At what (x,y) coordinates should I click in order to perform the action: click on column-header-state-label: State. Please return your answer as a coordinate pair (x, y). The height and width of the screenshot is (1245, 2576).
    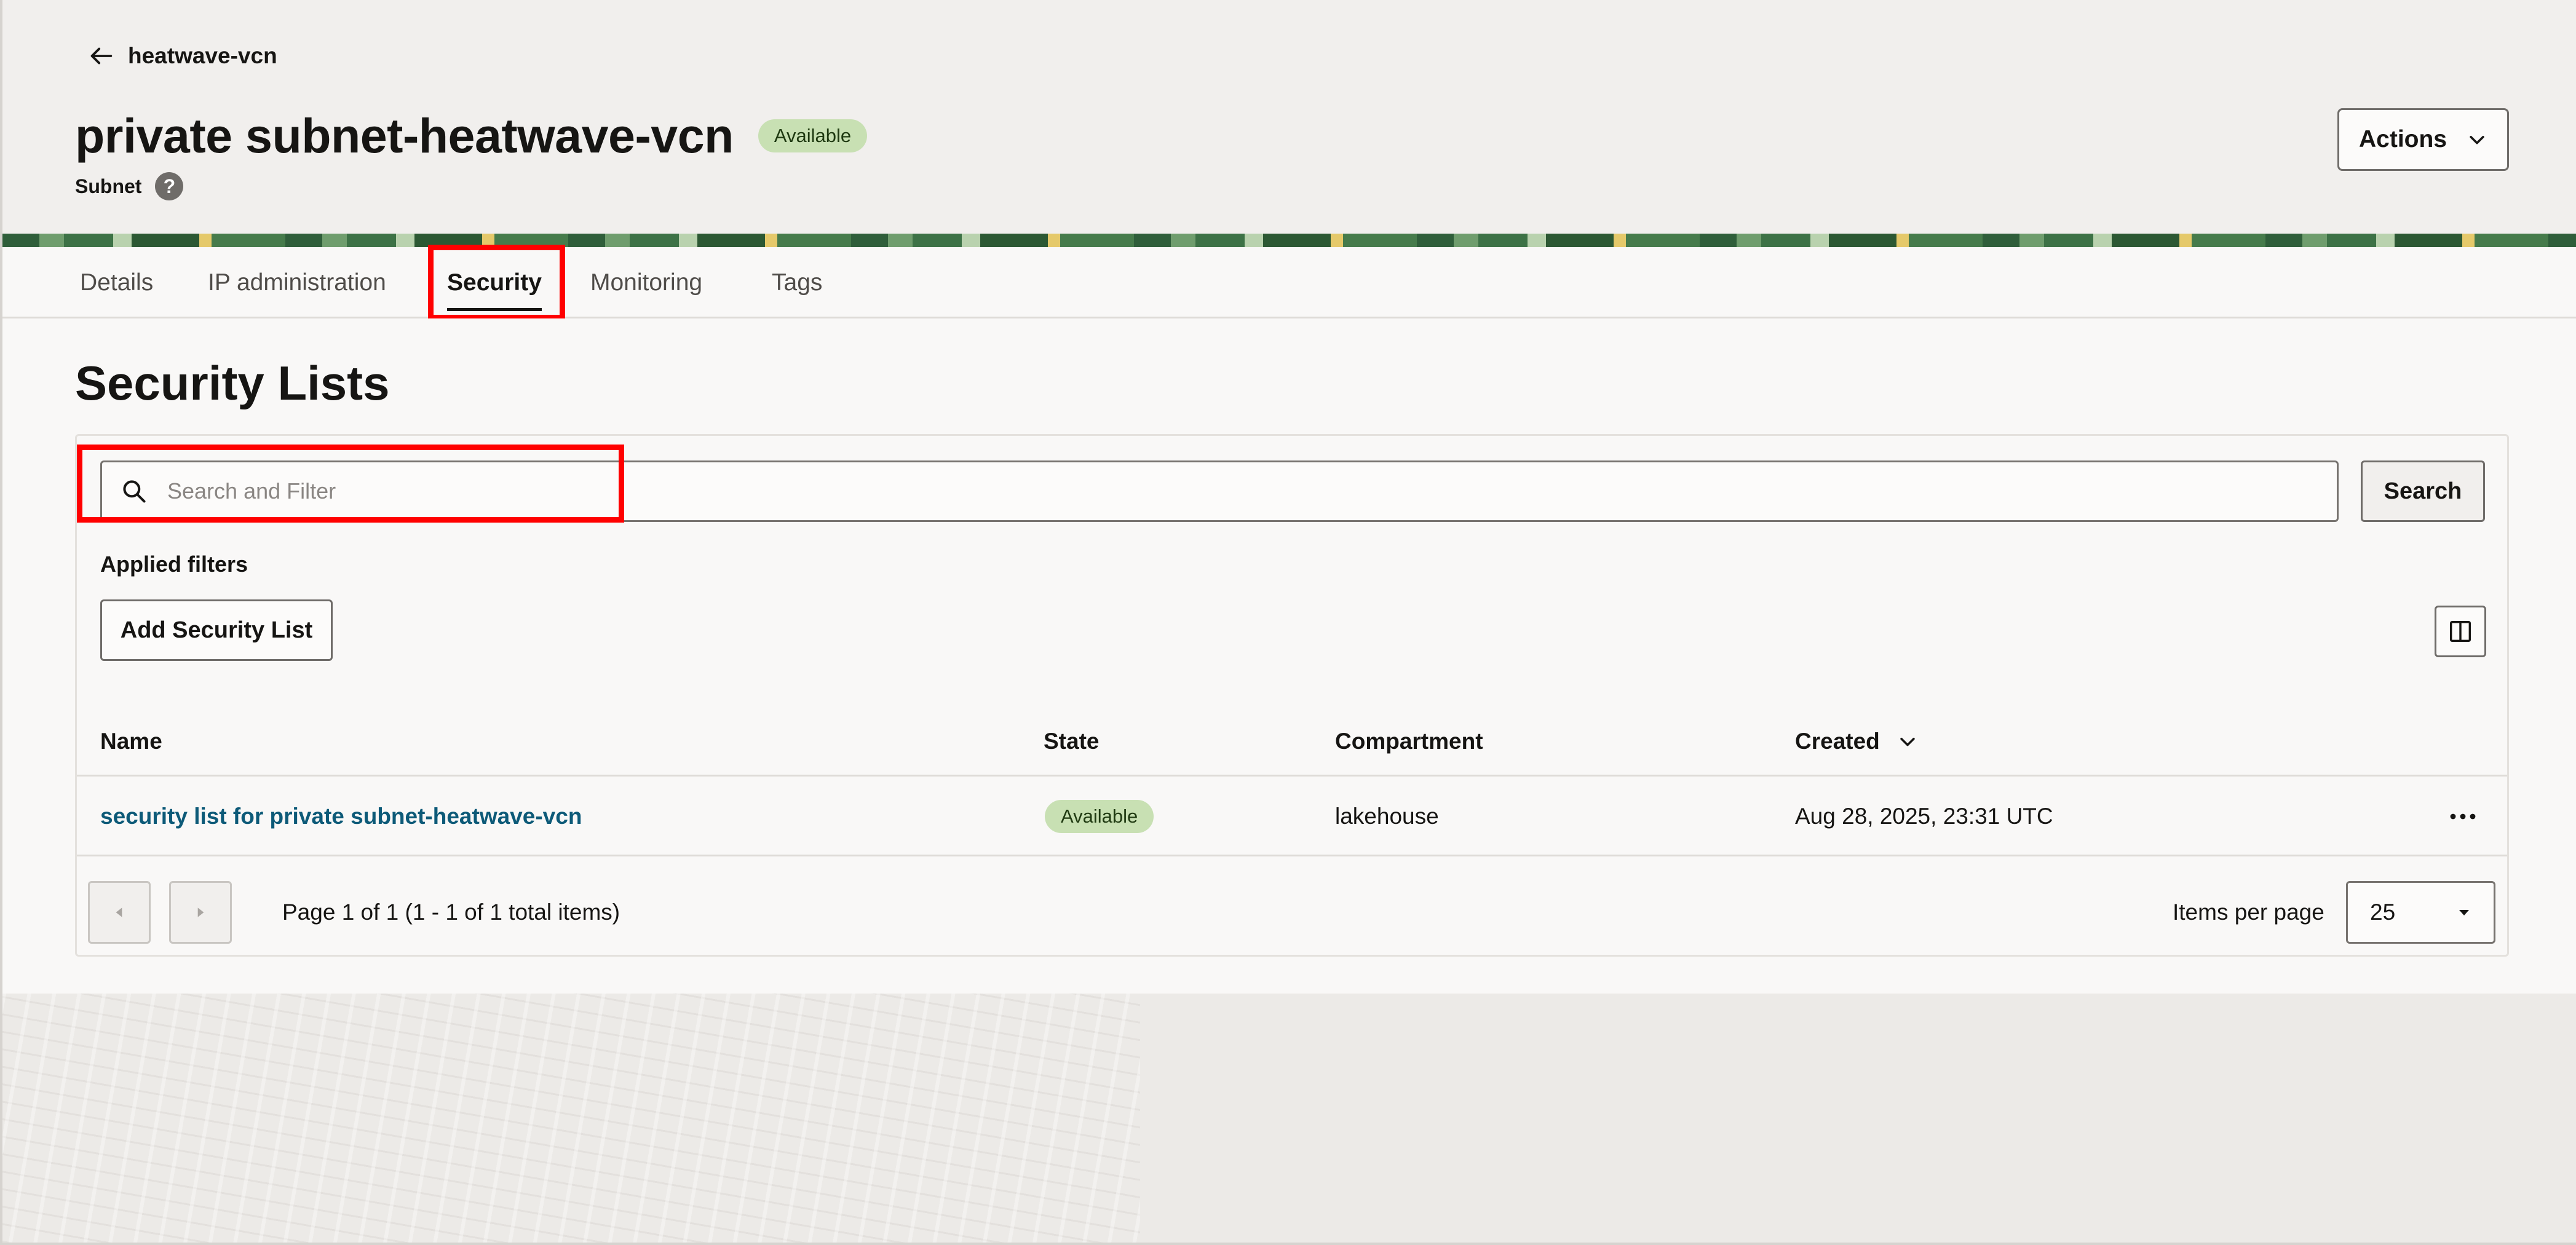
    Looking at the image, I should click on (1072, 741).